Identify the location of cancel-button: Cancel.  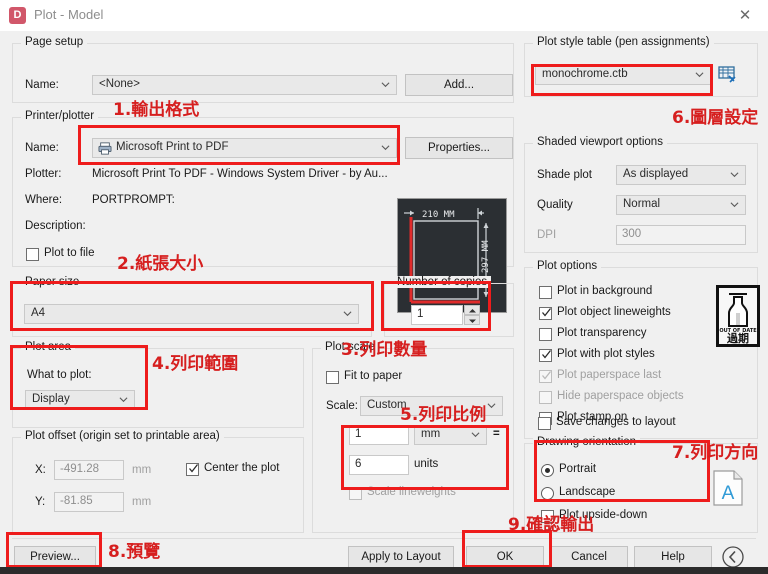
(589, 557).